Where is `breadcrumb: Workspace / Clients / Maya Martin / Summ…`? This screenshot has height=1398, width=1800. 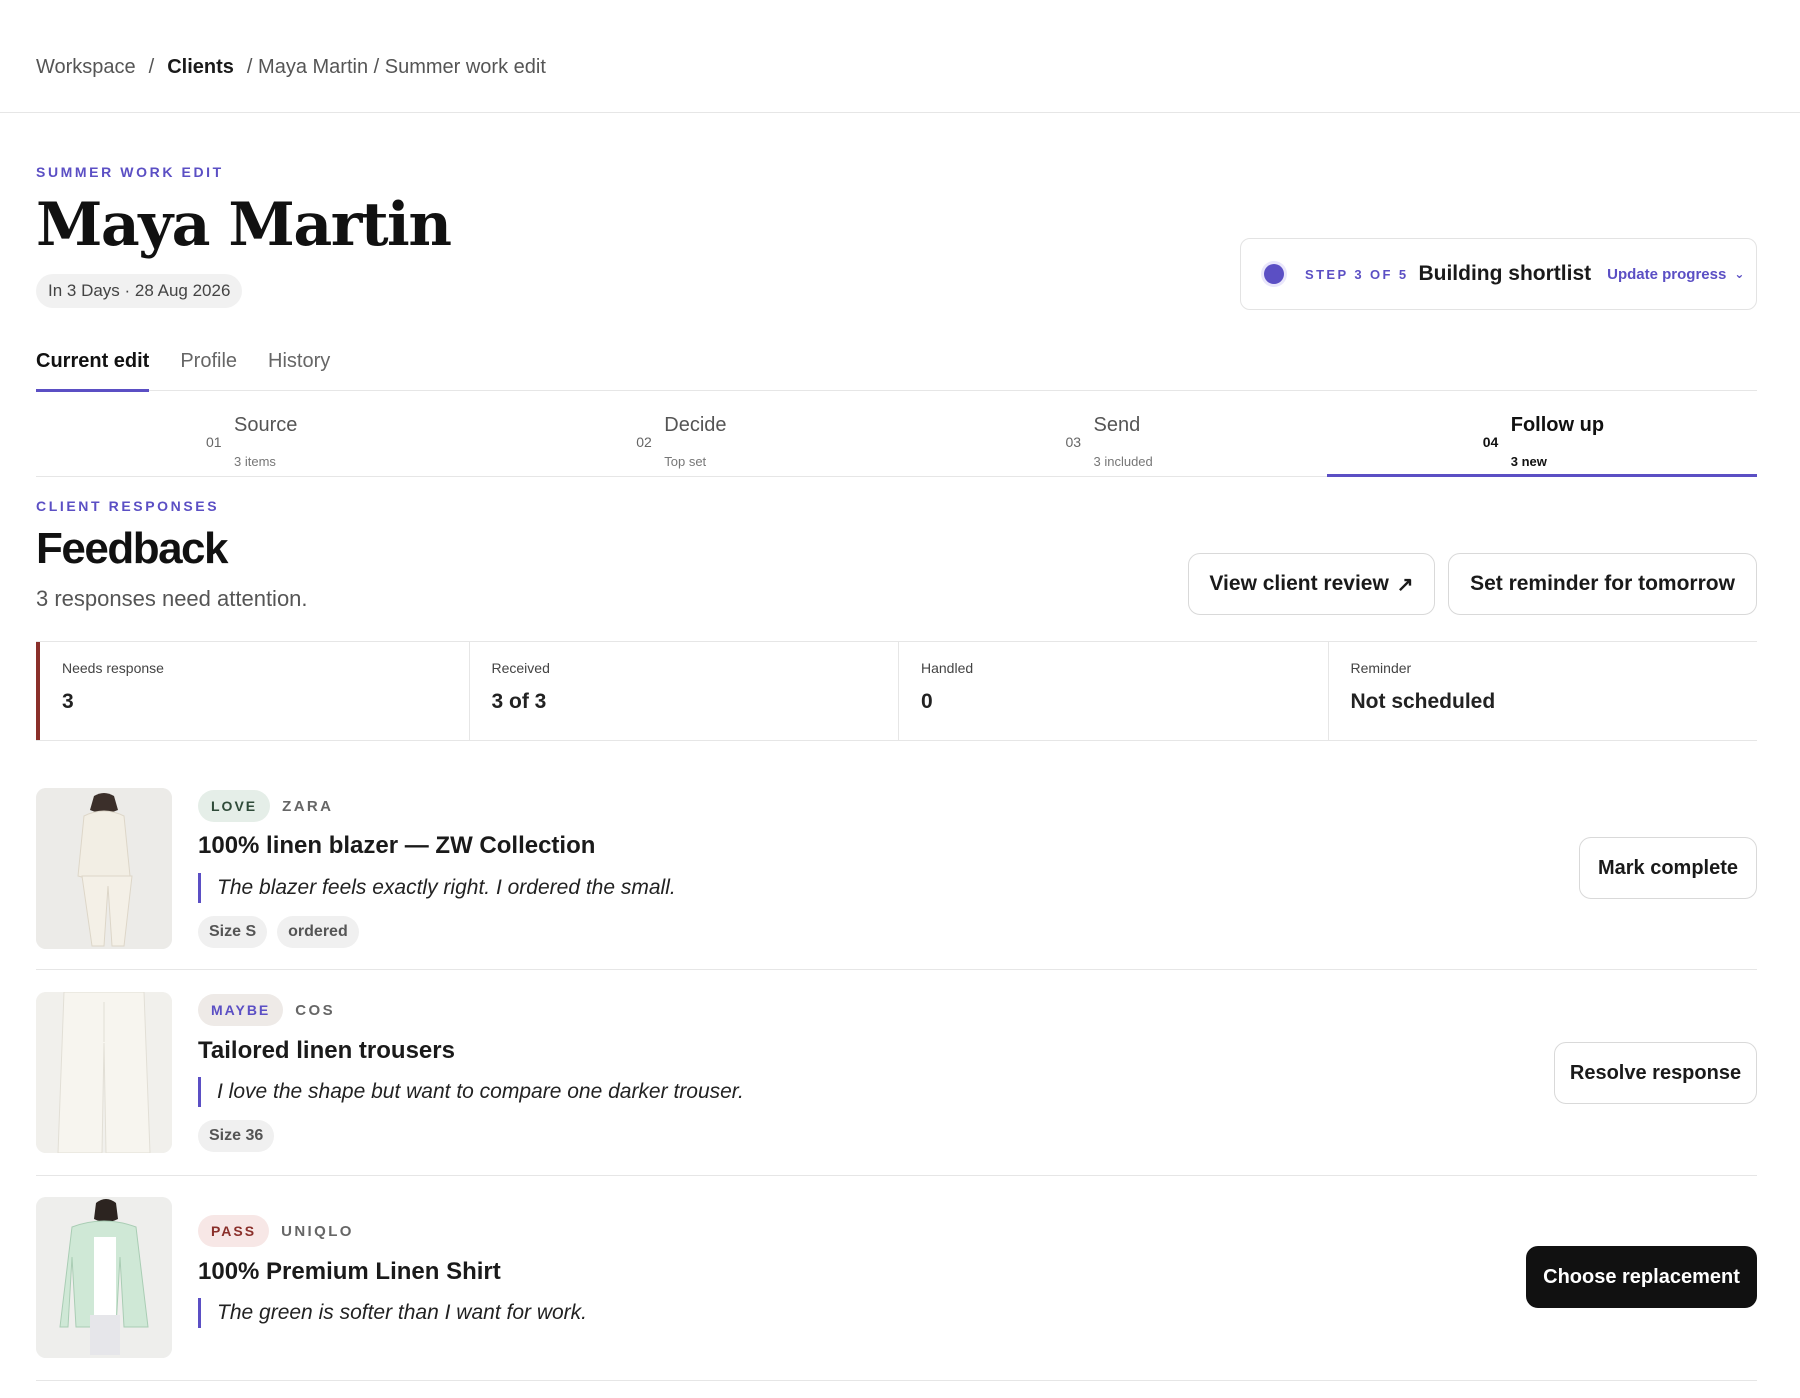 breadcrumb: Workspace / Clients / Maya Martin / Summ… is located at coordinates (291, 67).